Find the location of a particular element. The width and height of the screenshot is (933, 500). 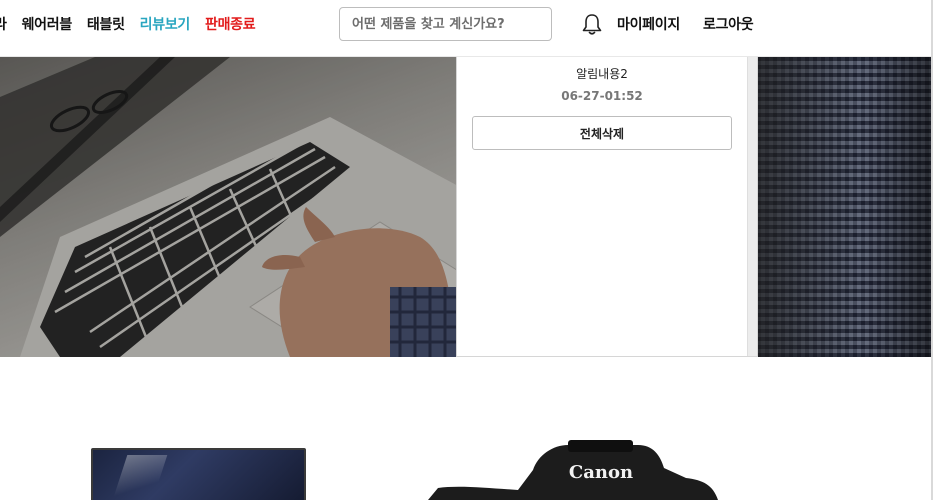

search-input is located at coordinates (445, 24).